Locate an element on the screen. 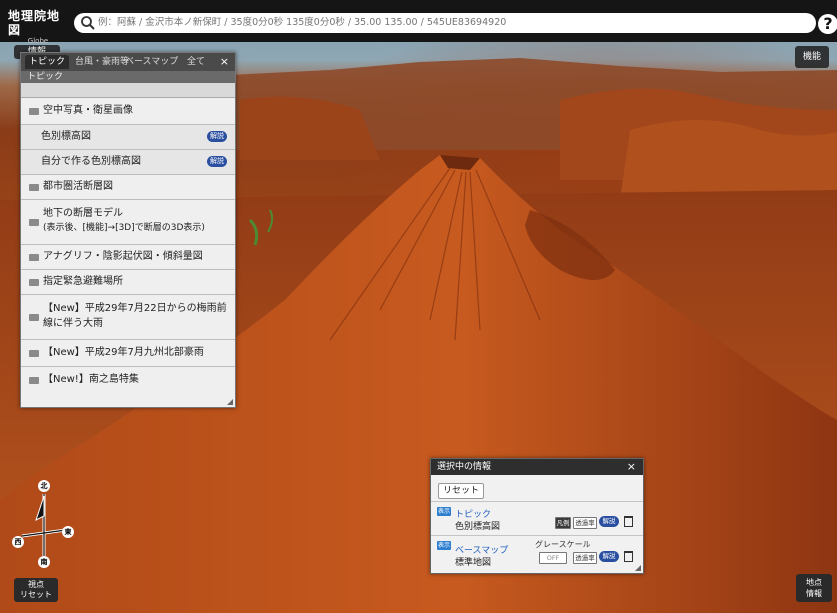 The image size is (837, 613). list-item-label: 指定緊急避難場所 is located at coordinates (83, 281).